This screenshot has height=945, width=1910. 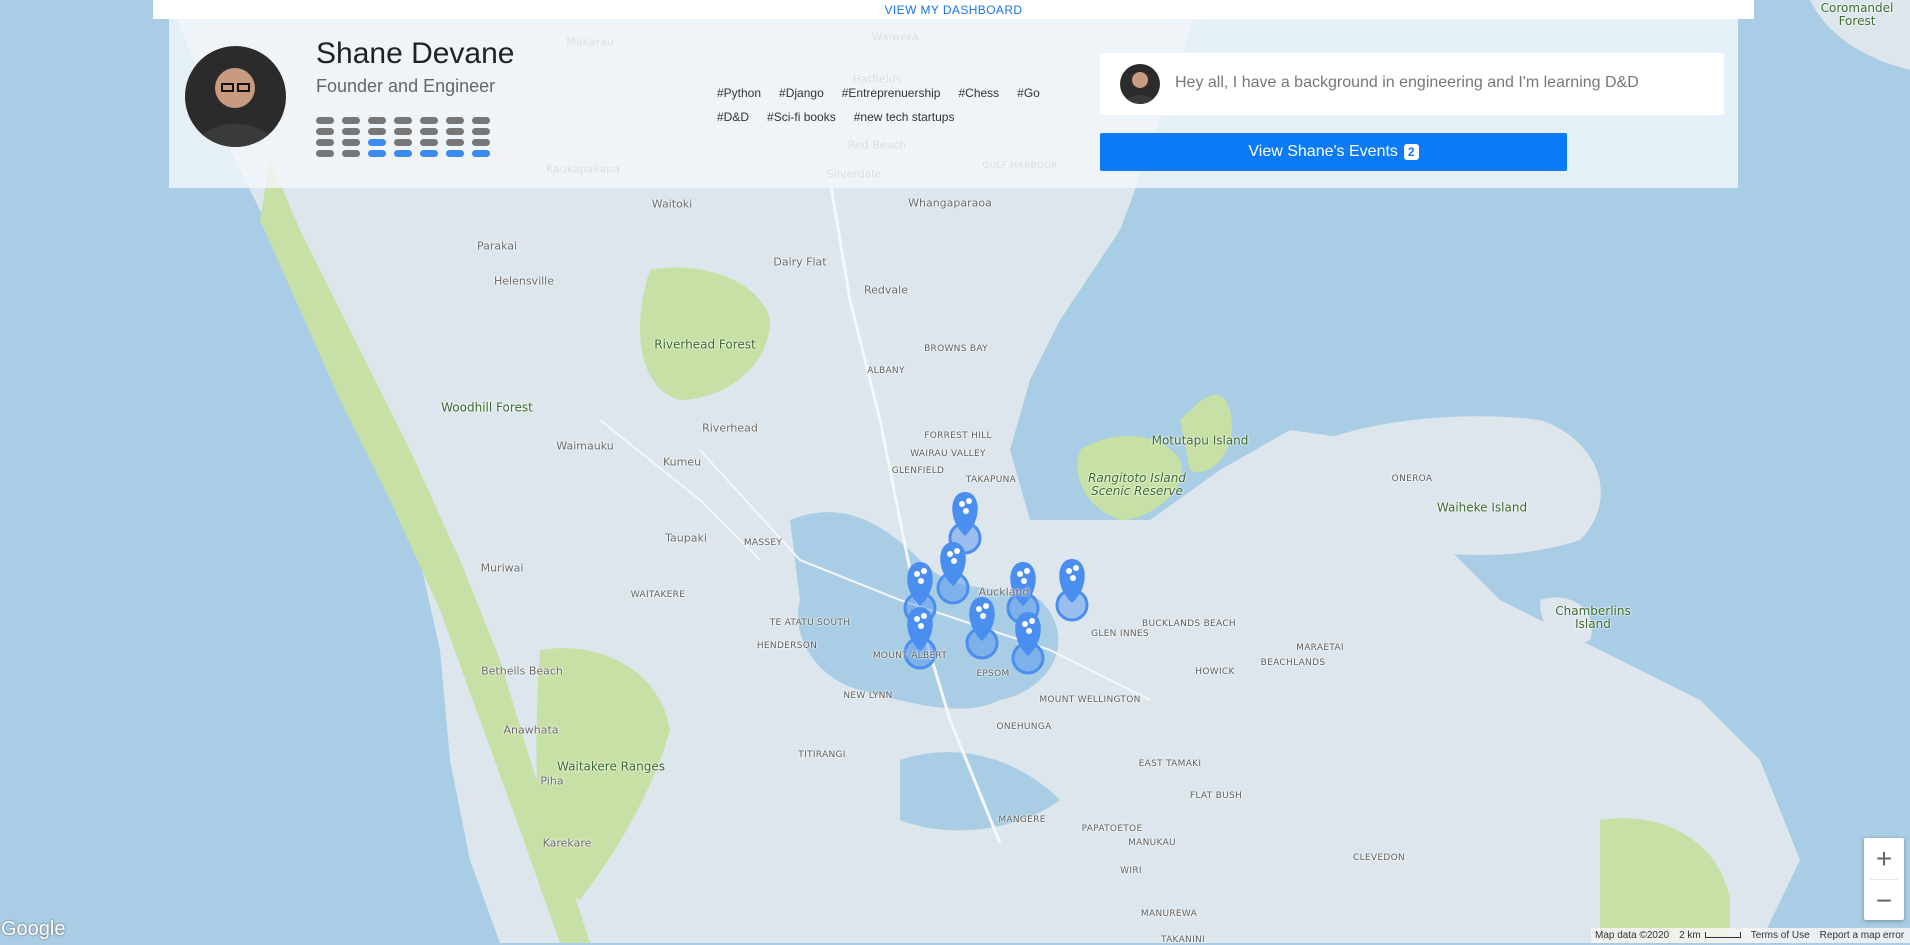 I want to click on view-events-button: View Shane's Events 2, so click(x=1333, y=152).